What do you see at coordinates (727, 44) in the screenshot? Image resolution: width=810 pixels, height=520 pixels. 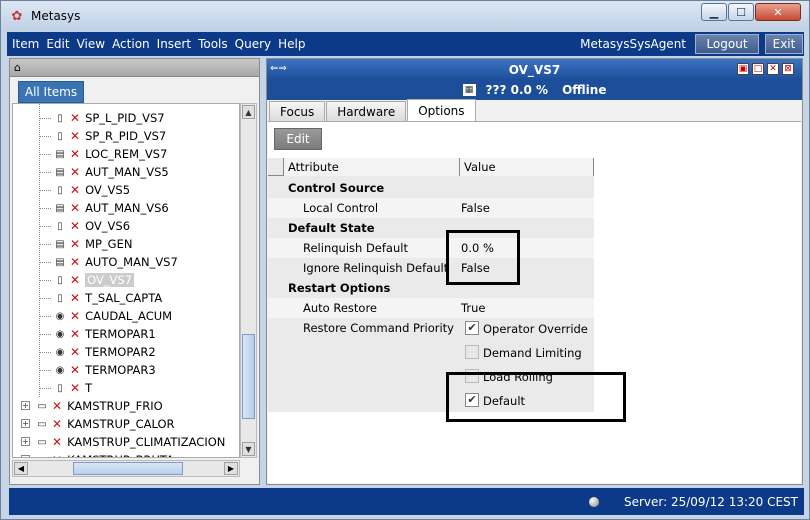 I see `logout-button: Logout` at bounding box center [727, 44].